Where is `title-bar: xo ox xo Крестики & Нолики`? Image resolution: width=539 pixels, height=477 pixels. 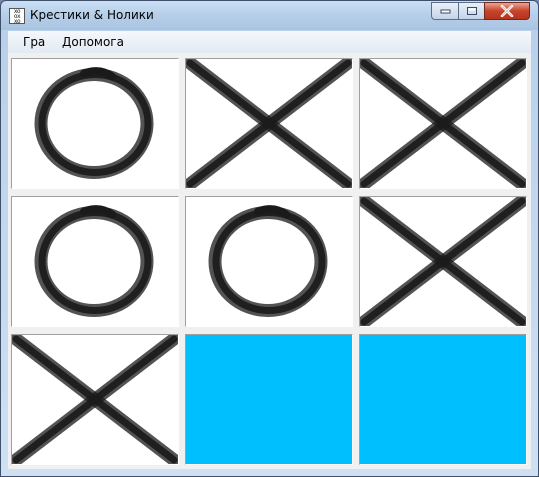 title-bar: xo ox xo Крестики & Нолики is located at coordinates (269, 15).